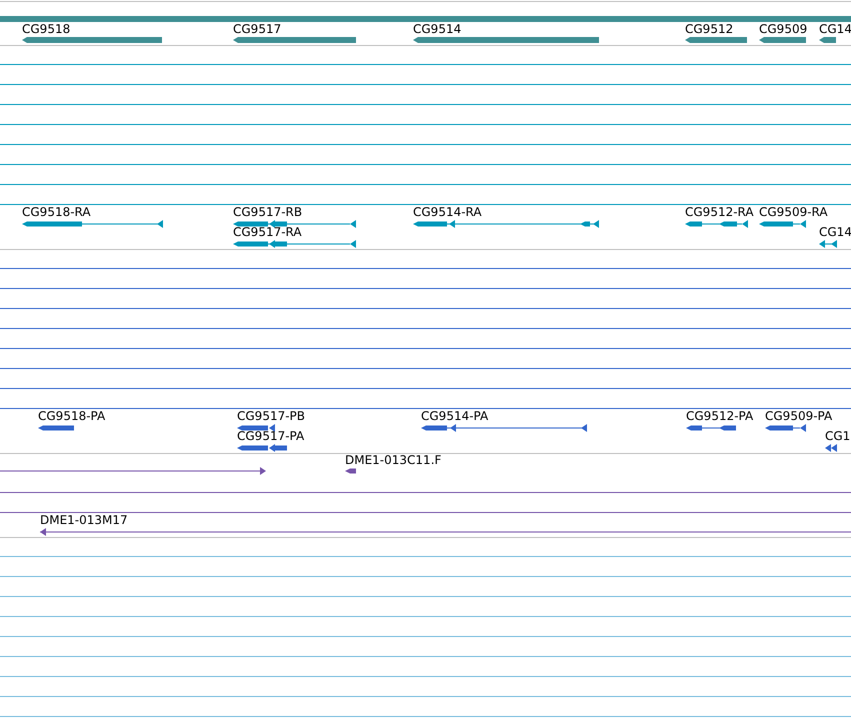 The height and width of the screenshot is (721, 851). Describe the element at coordinates (709, 29) in the screenshot. I see `gene-label: CG9512` at that location.